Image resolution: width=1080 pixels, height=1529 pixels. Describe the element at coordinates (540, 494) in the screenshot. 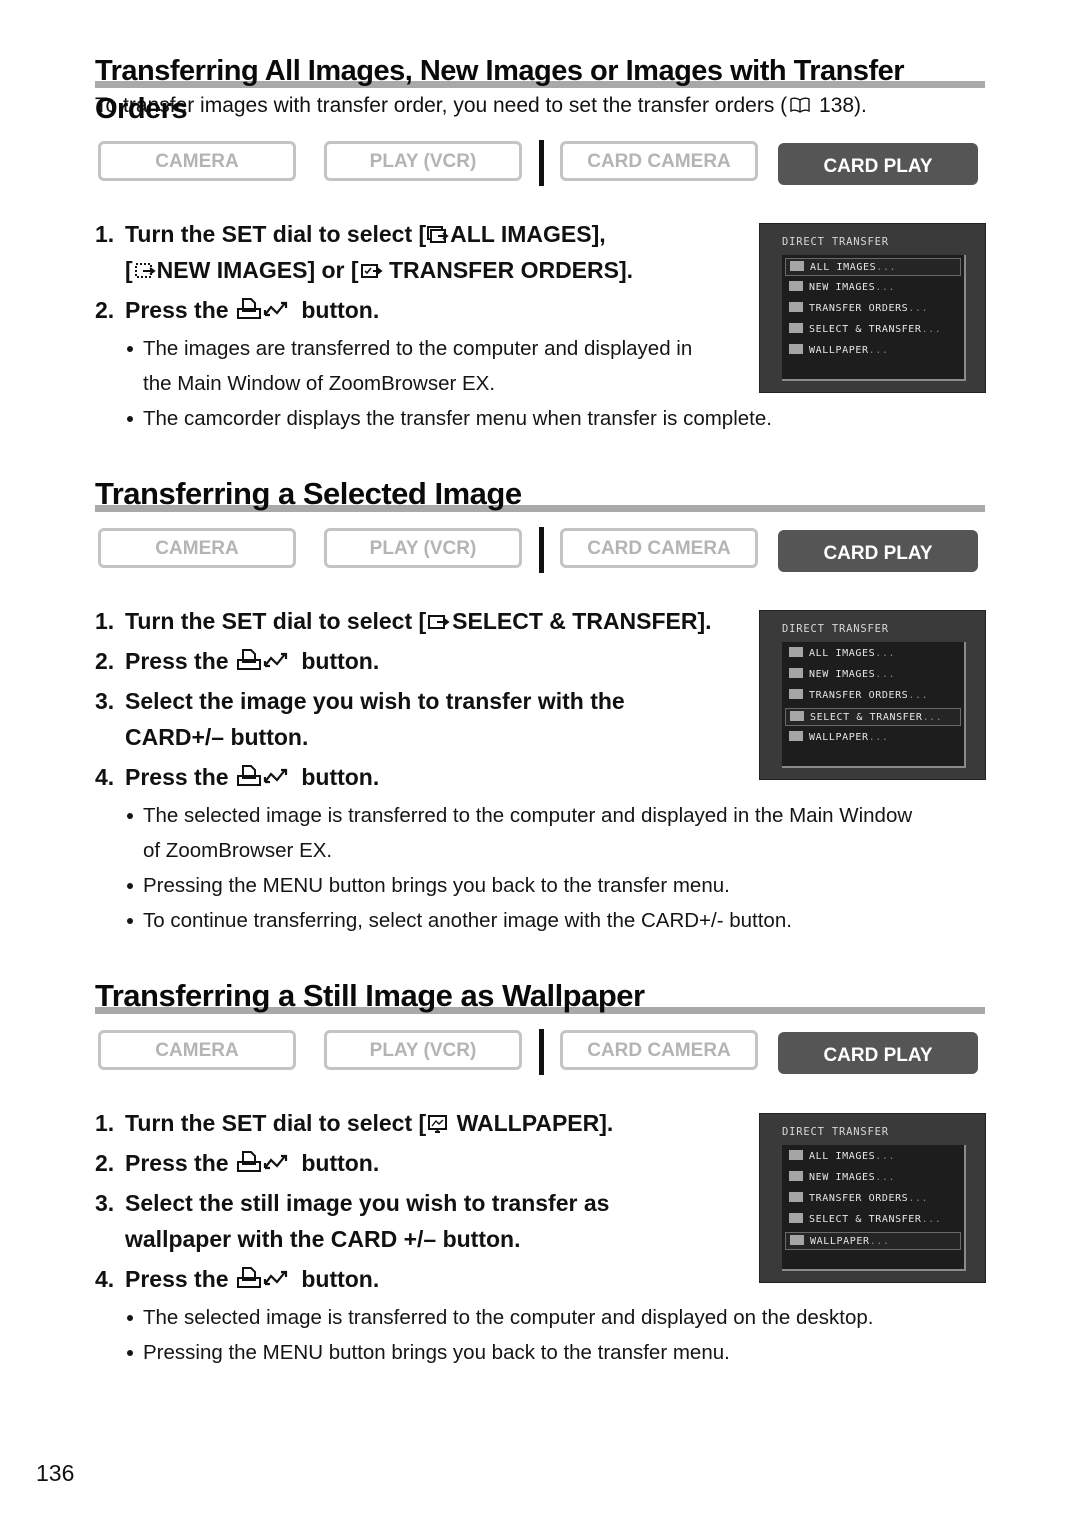

I see `section-title-selected-image: Transferring a Selected Image` at that location.